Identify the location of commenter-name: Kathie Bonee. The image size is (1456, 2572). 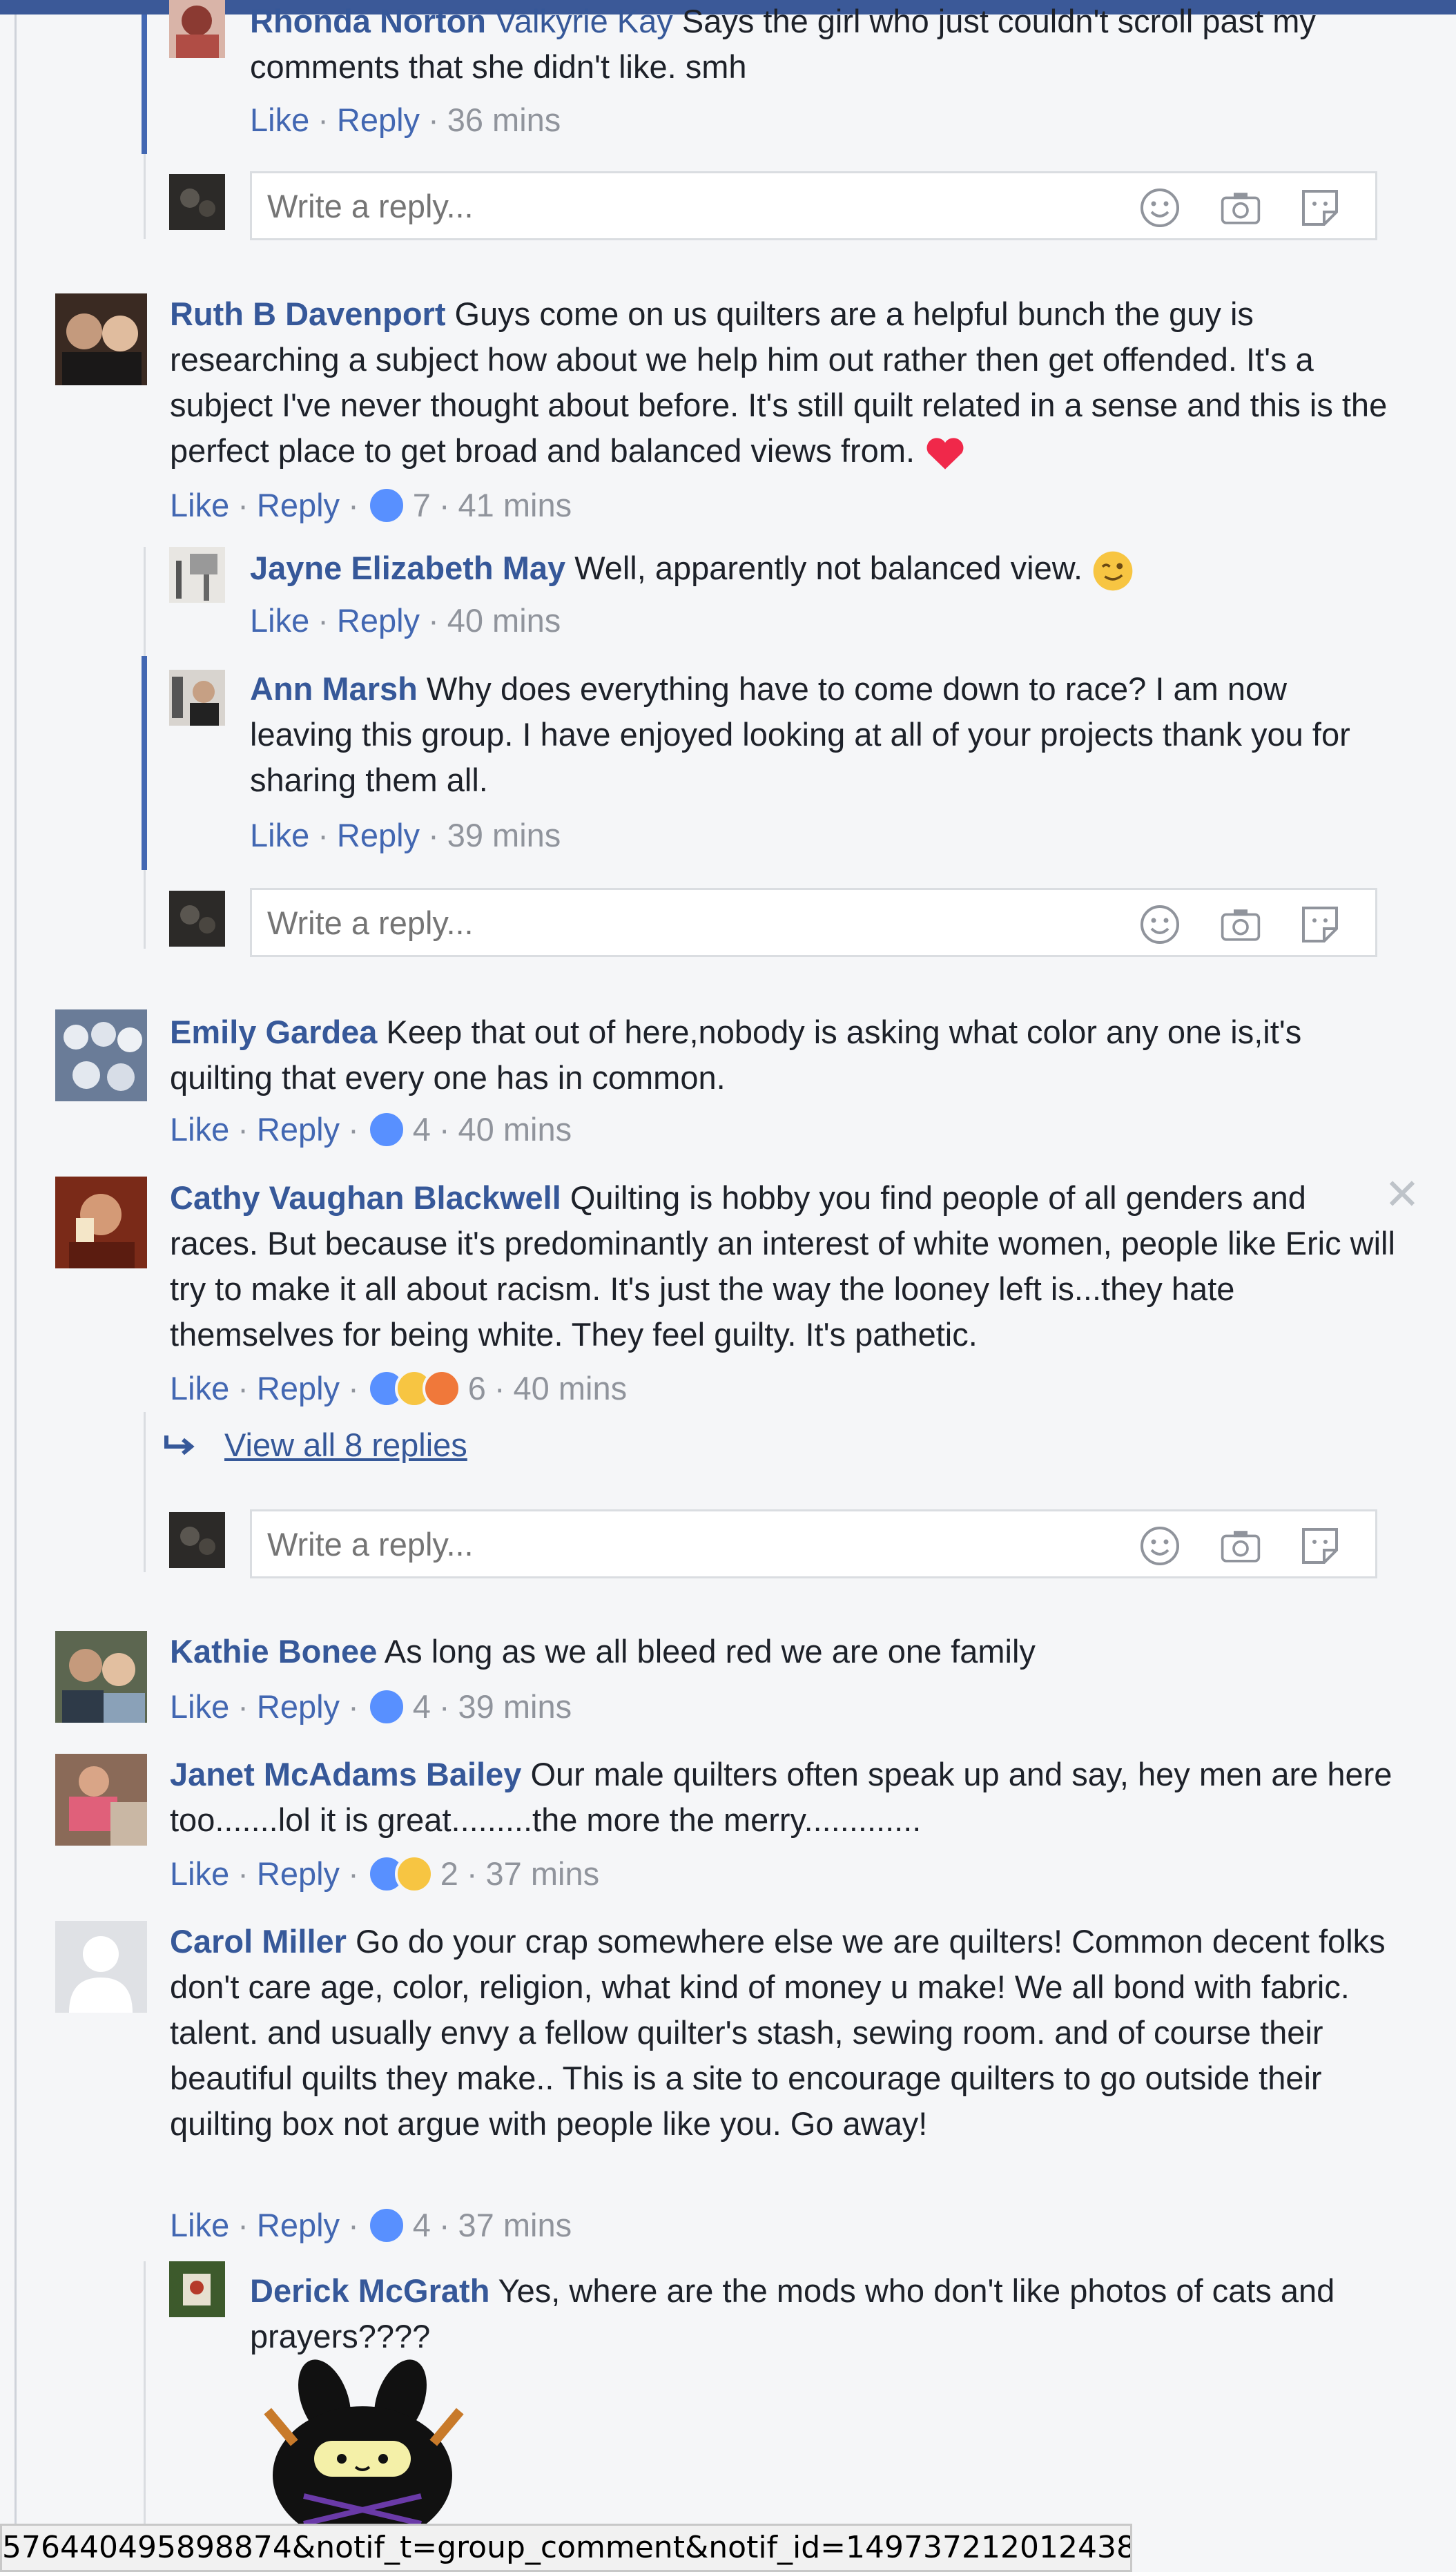
(273, 1651).